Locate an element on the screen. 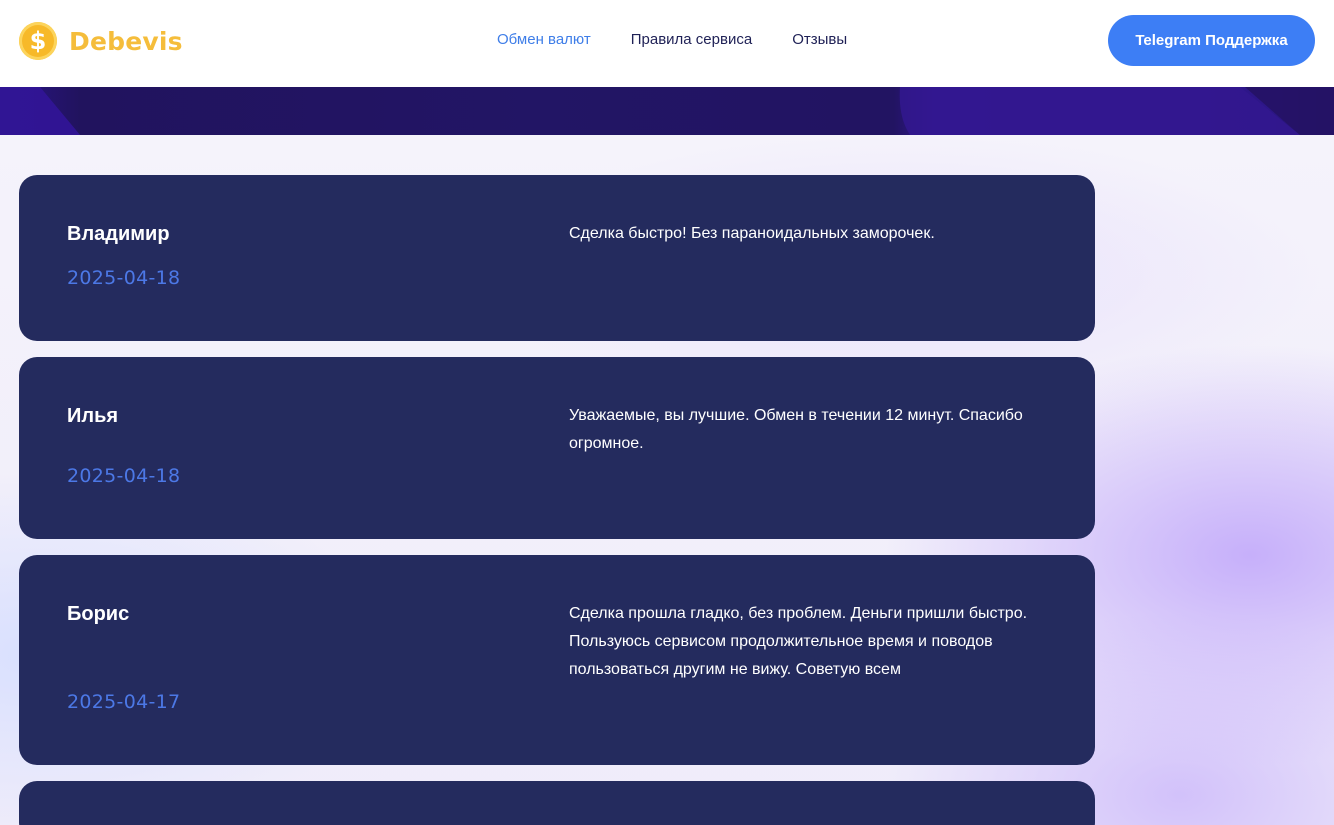 The image size is (1334, 825). nav-item-exchange: Обмен валют is located at coordinates (544, 40).